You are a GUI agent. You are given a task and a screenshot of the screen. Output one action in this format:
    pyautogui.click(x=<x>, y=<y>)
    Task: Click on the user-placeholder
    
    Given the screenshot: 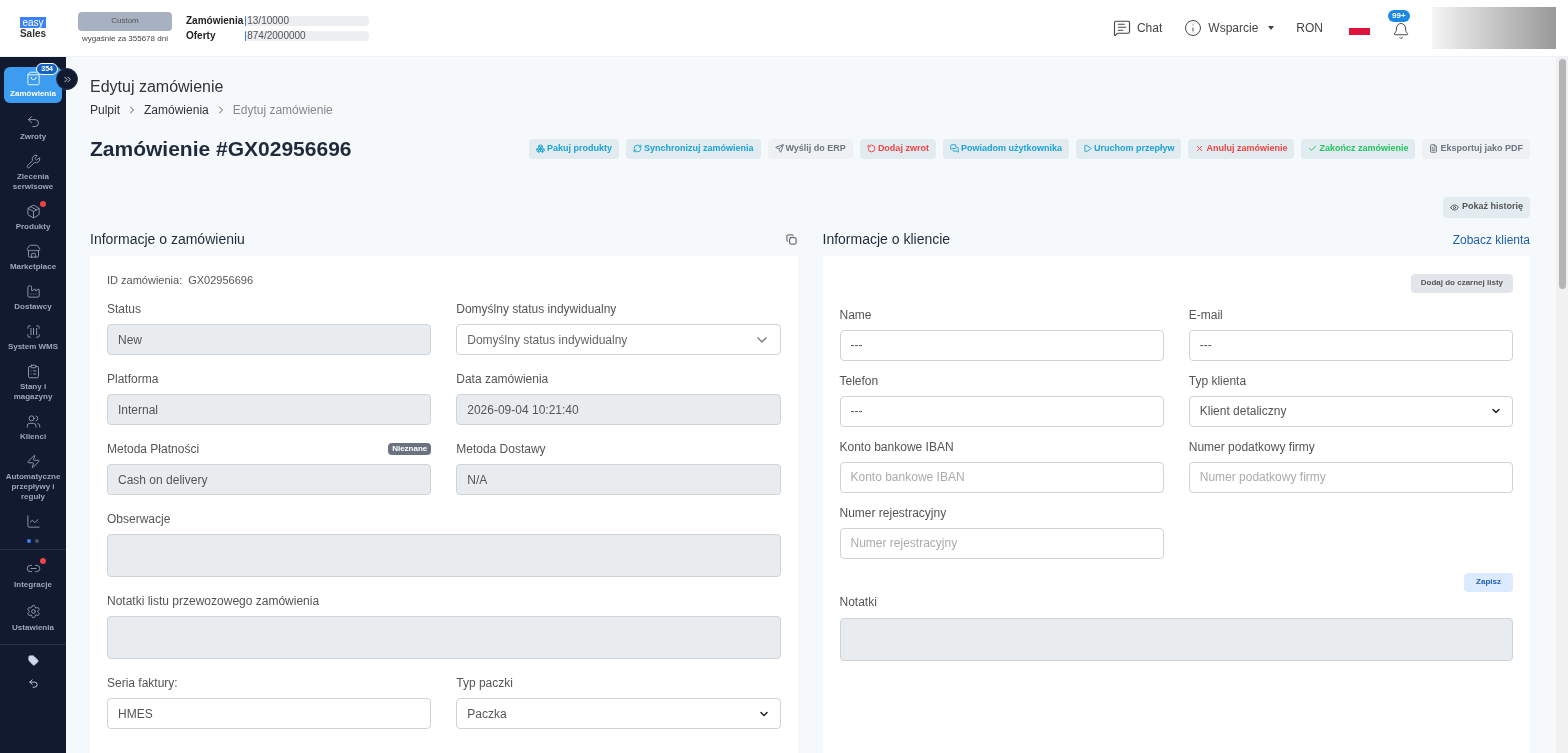 What is the action you would take?
    pyautogui.click(x=1494, y=28)
    